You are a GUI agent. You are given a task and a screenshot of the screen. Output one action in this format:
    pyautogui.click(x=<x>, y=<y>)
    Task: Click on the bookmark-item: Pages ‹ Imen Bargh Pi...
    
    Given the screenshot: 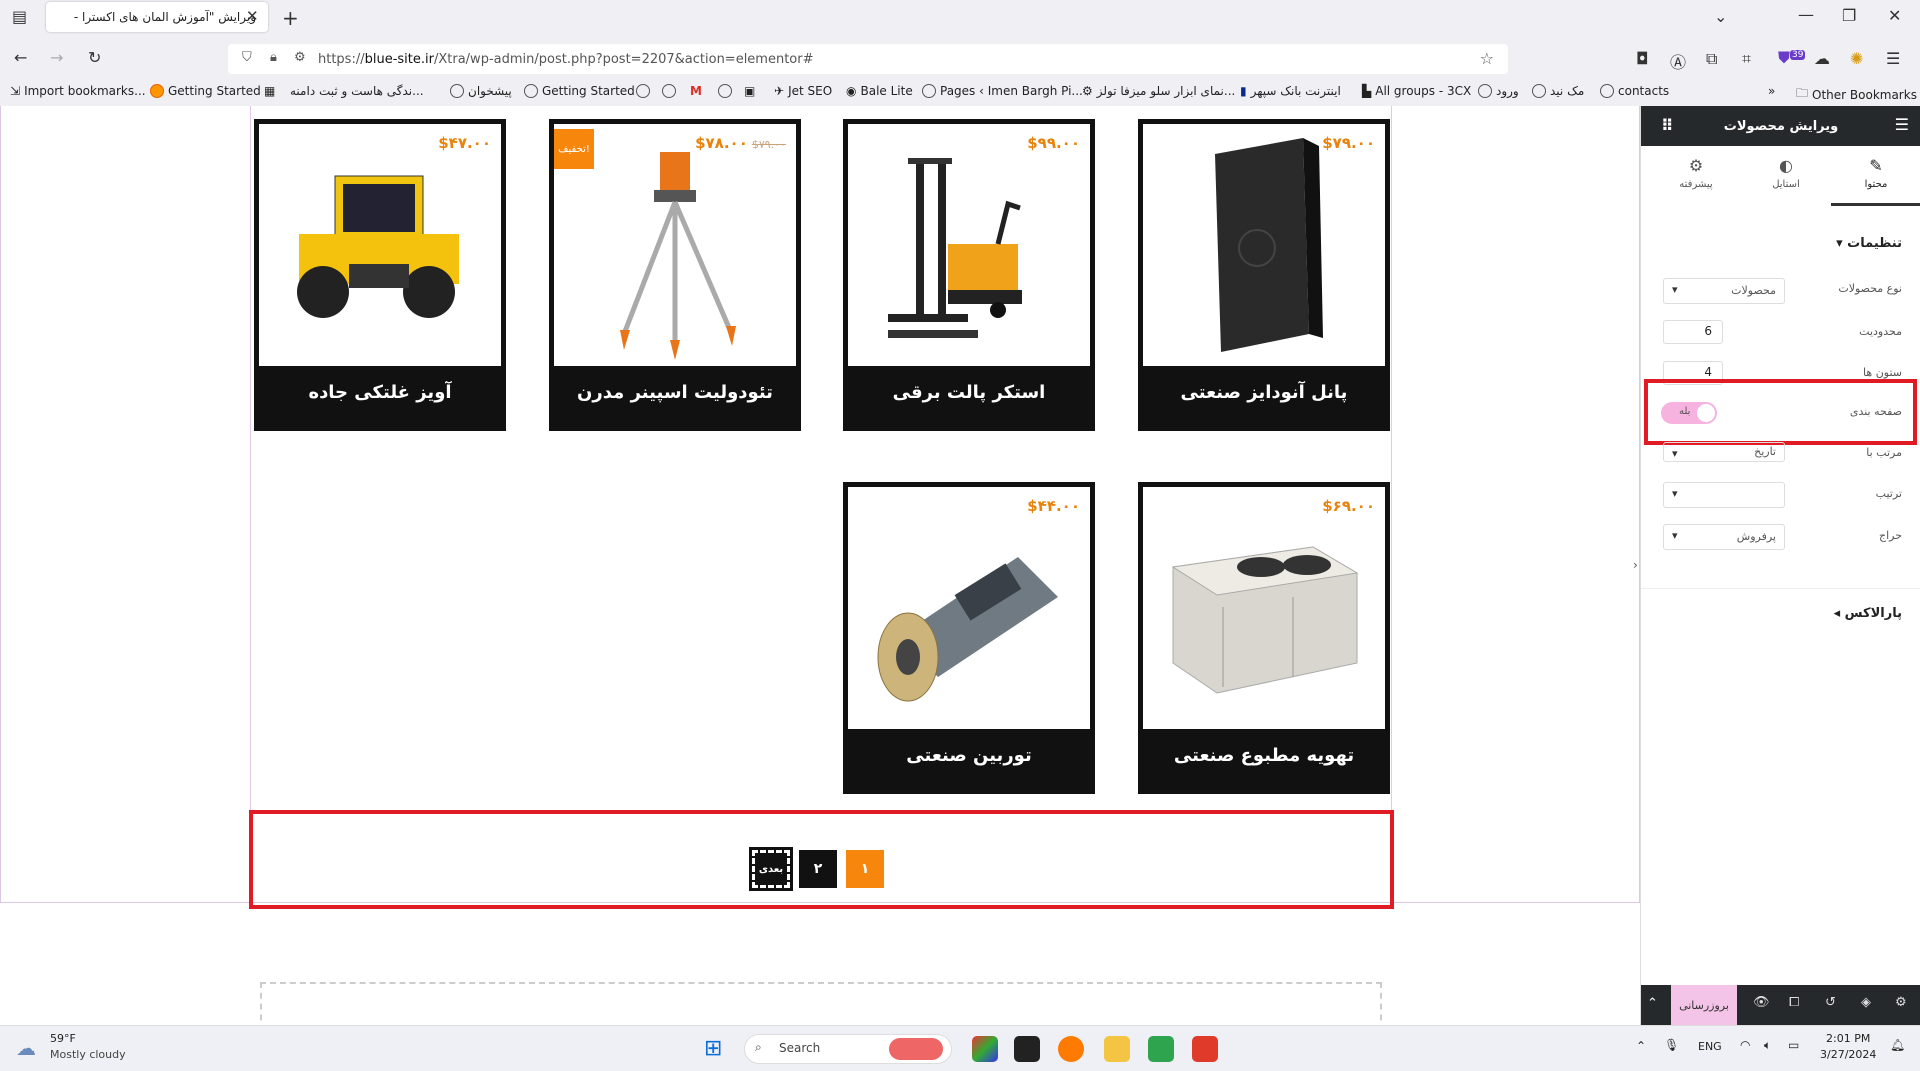 What is the action you would take?
    pyautogui.click(x=1002, y=91)
    